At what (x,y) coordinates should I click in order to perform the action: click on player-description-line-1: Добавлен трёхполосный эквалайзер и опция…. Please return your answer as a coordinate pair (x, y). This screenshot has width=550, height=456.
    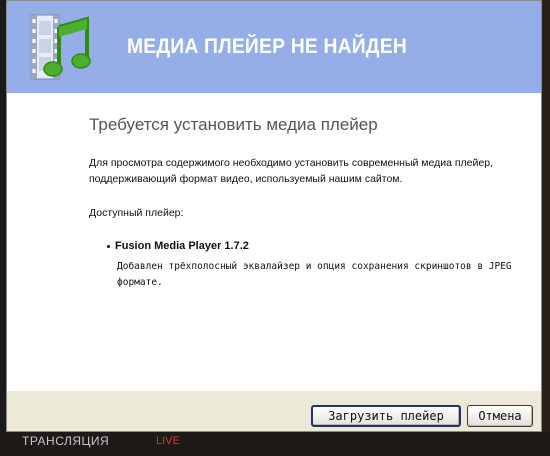
    Looking at the image, I should click on (314, 266).